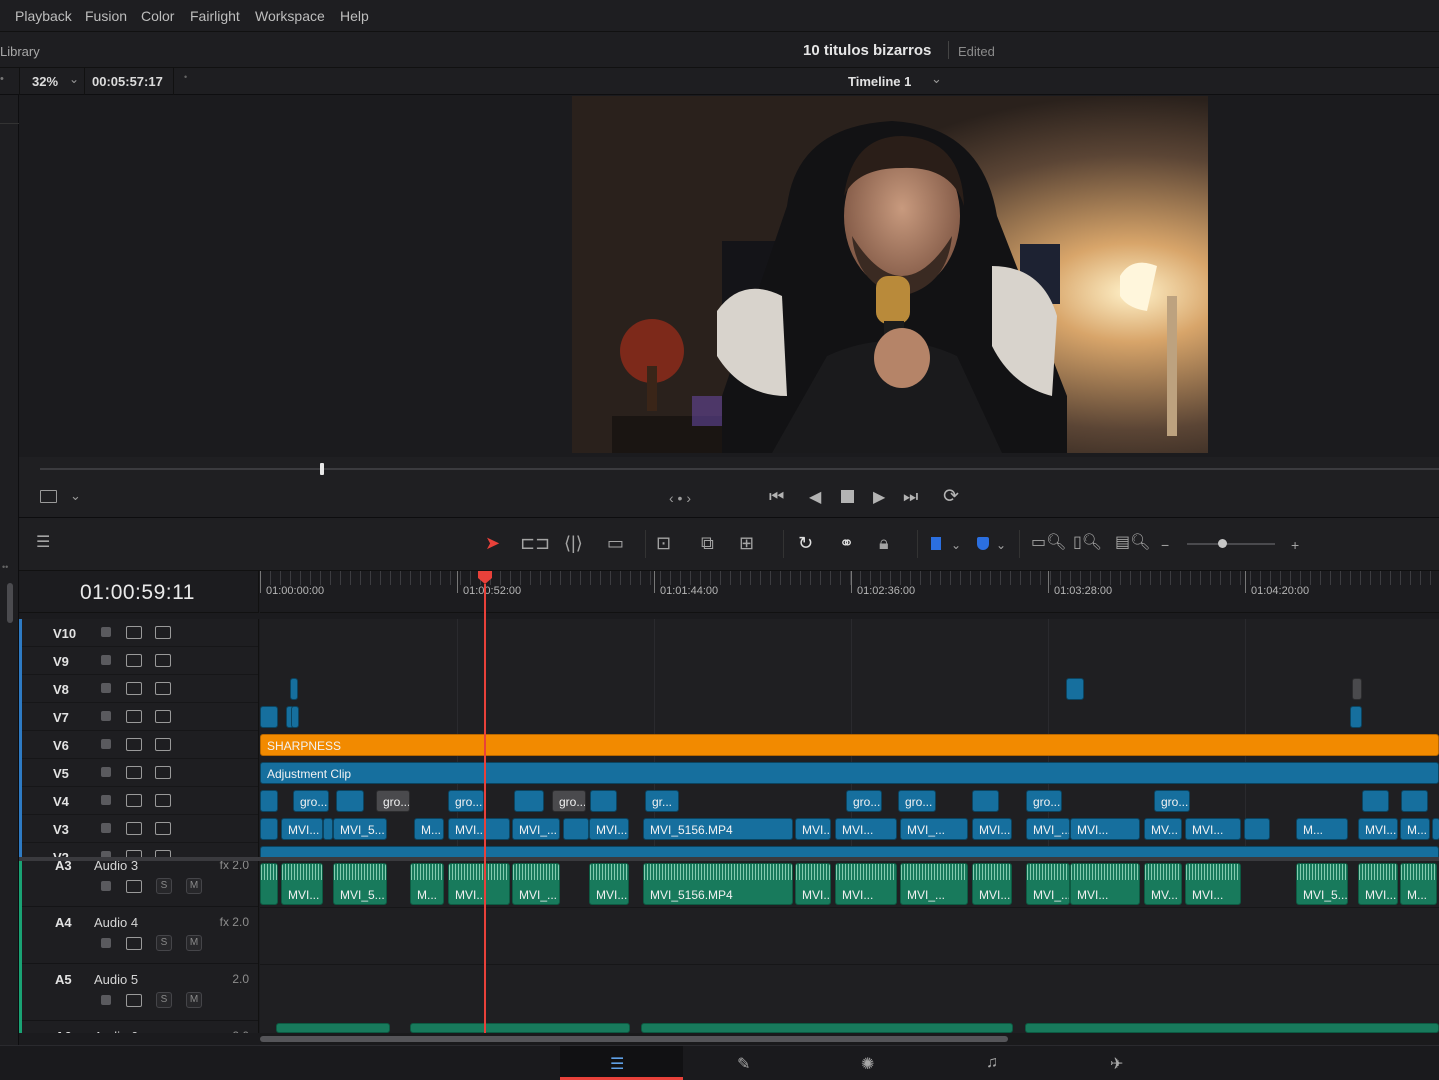  Describe the element at coordinates (718, 829) in the screenshot. I see `timeline-clip: MVI_5156.MP4` at that location.